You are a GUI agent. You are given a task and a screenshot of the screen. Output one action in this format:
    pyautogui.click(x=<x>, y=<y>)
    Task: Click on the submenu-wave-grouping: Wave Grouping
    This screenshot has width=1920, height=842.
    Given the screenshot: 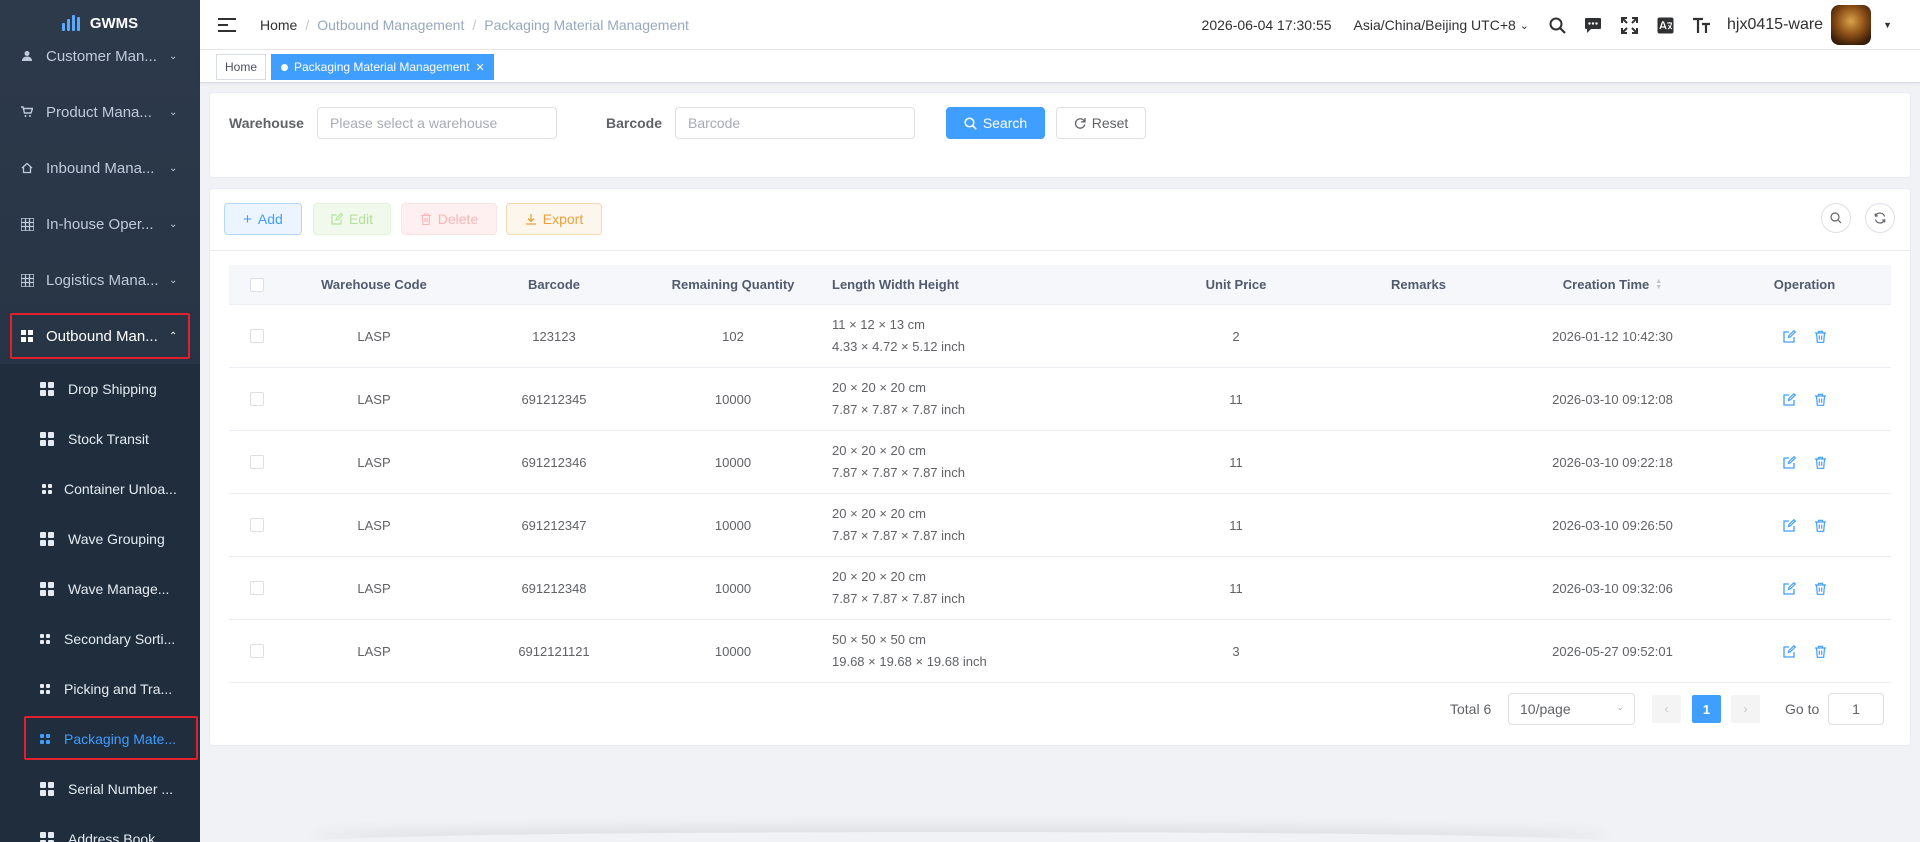 What is the action you would take?
    pyautogui.click(x=100, y=539)
    